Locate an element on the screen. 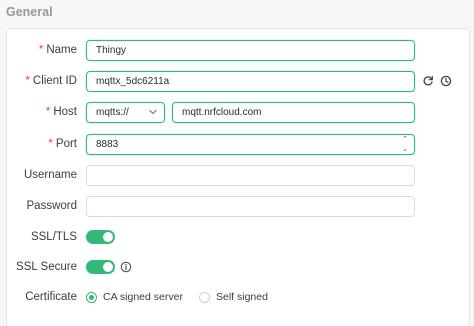 This screenshot has width=474, height=326. ssl-secure-label: SSL Secure is located at coordinates (46, 267).